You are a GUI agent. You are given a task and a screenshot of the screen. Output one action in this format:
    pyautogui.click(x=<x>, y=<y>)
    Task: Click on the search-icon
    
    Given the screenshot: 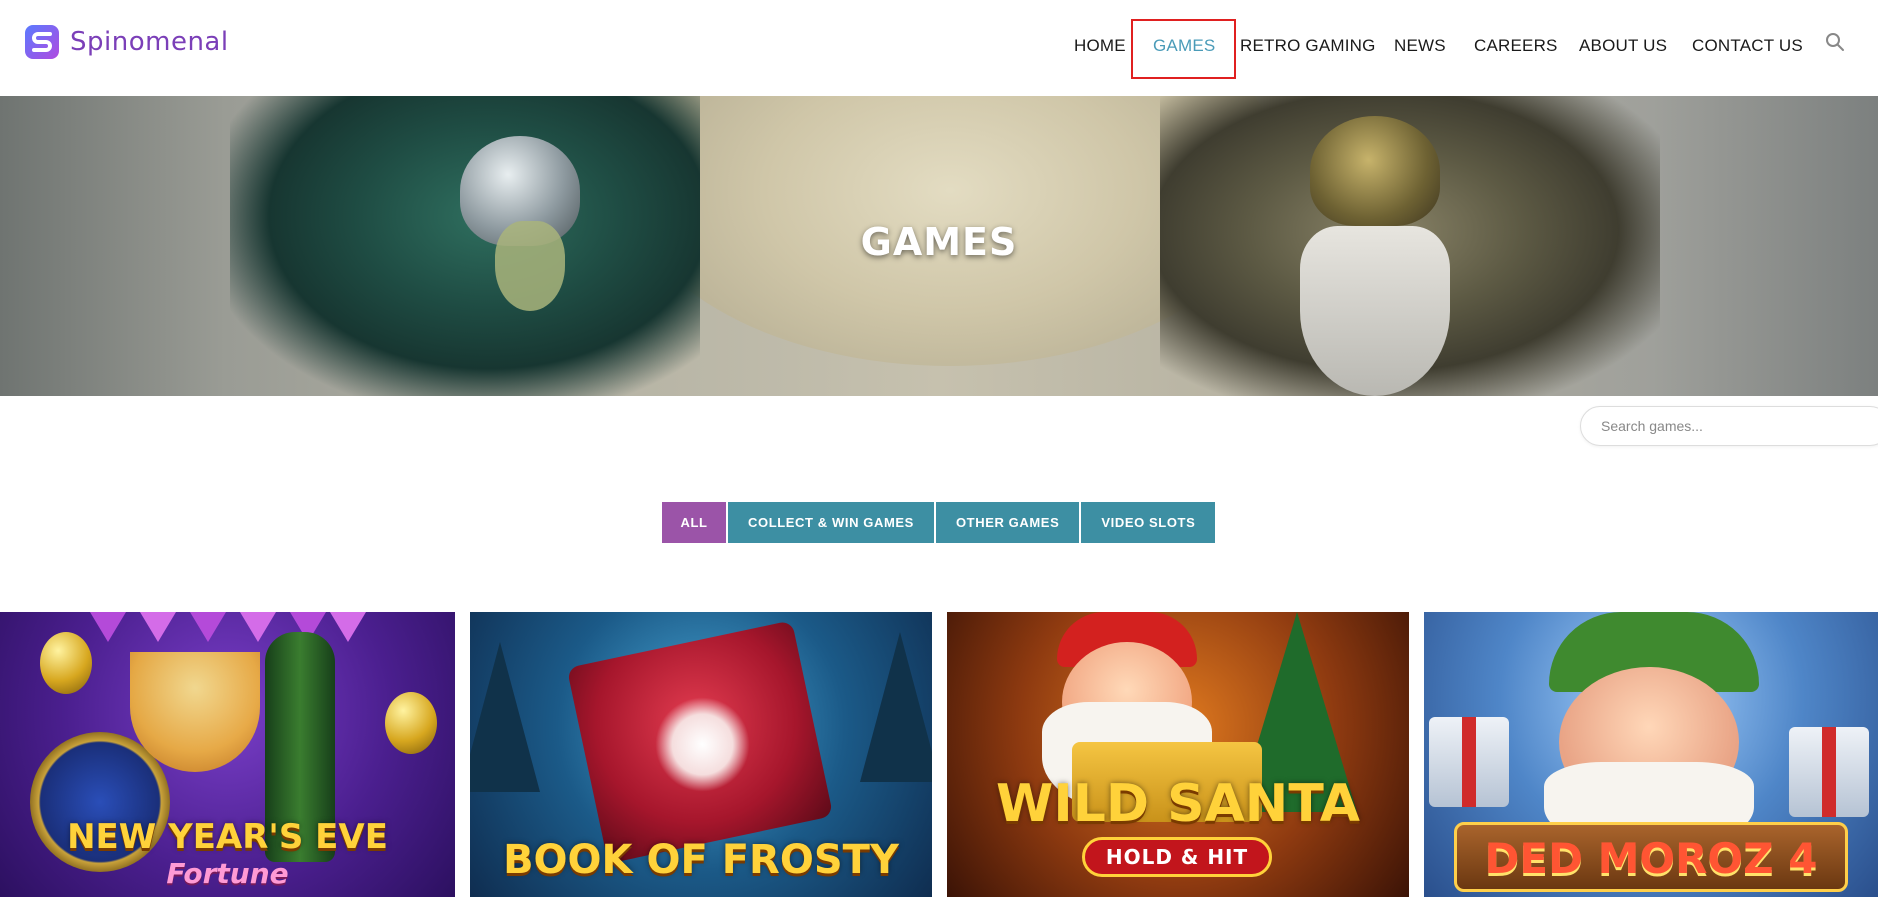 What is the action you would take?
    pyautogui.click(x=1835, y=42)
    